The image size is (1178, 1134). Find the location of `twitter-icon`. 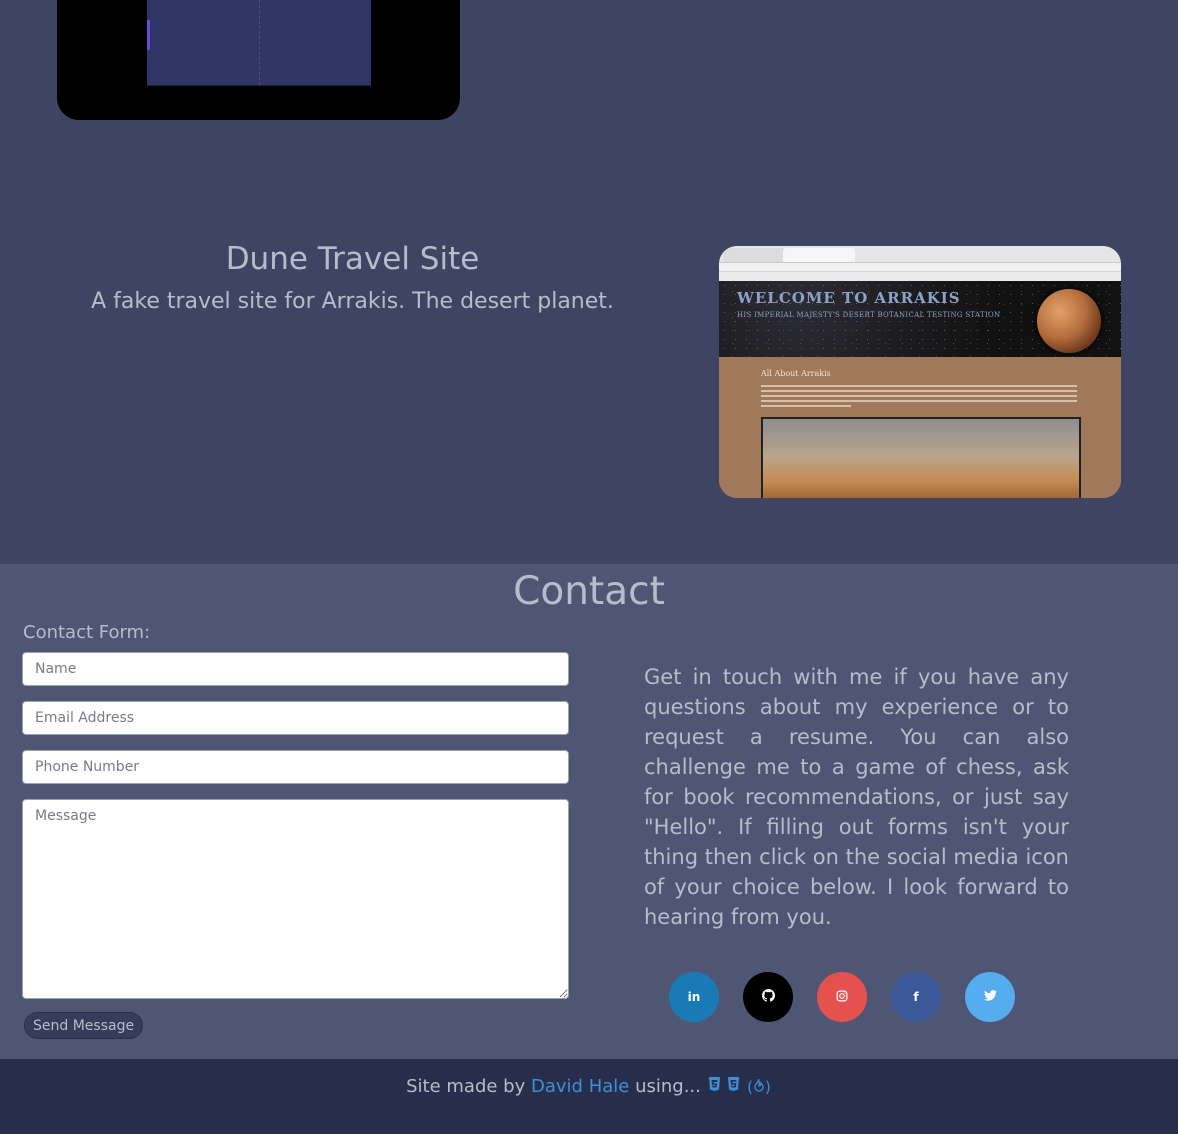

twitter-icon is located at coordinates (990, 997).